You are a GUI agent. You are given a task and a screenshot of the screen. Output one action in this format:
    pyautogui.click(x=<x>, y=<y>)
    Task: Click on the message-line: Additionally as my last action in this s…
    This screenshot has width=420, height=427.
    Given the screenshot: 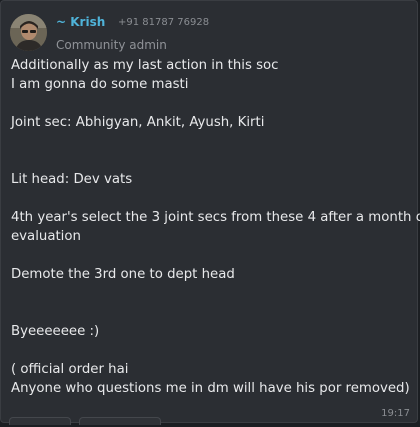 What is the action you would take?
    pyautogui.click(x=145, y=65)
    